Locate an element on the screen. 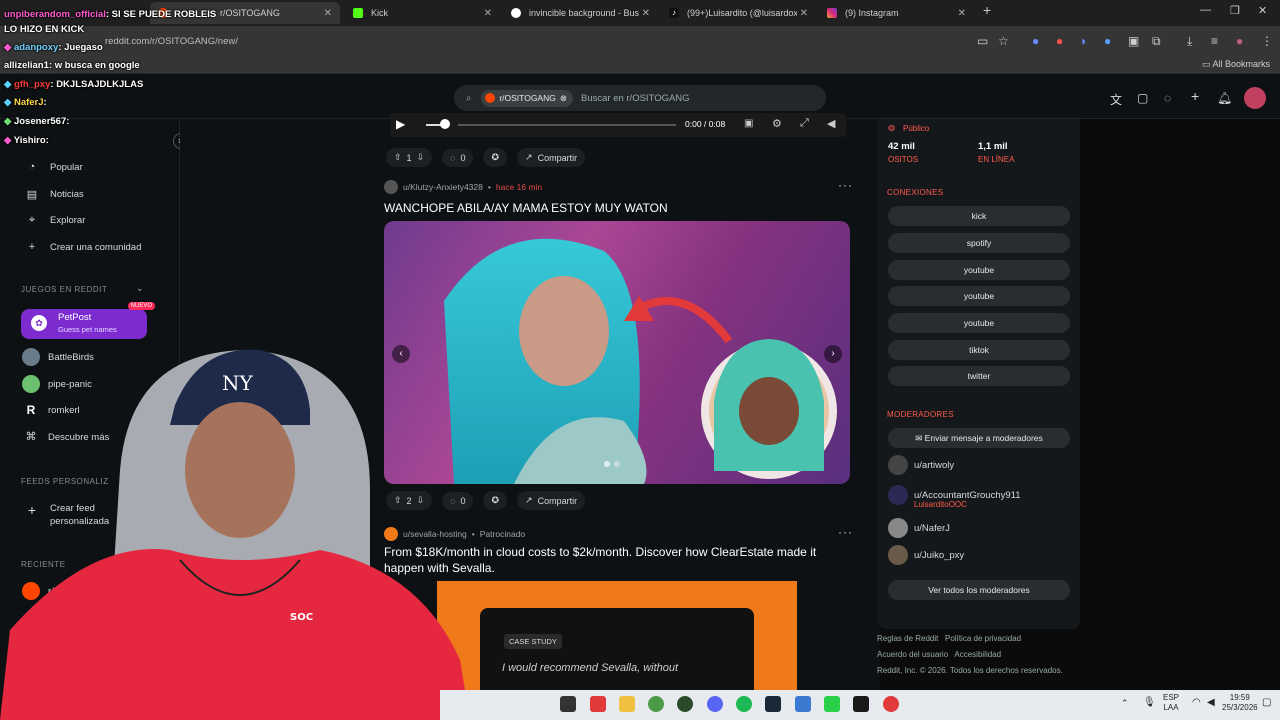  moderator-item: u/artiwoly is located at coordinates (921, 465).